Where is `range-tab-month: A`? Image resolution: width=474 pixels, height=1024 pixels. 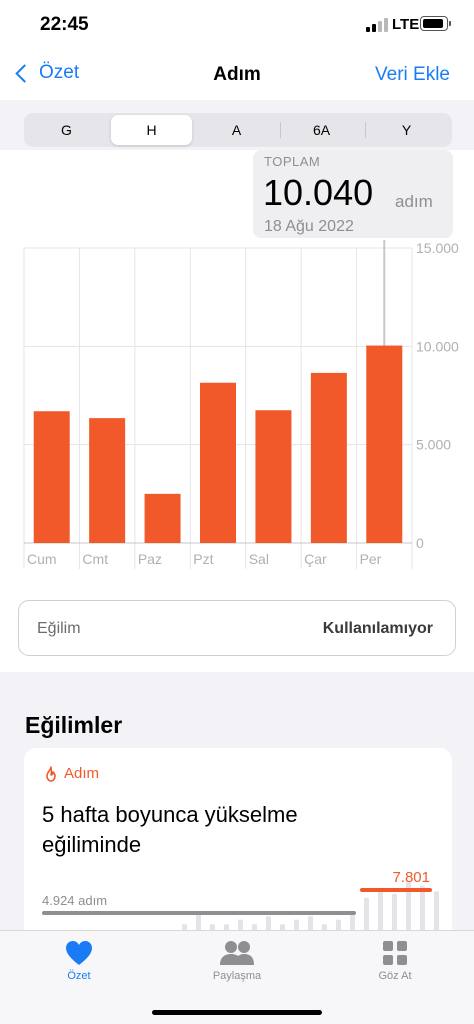
range-tab-month: A is located at coordinates (236, 130).